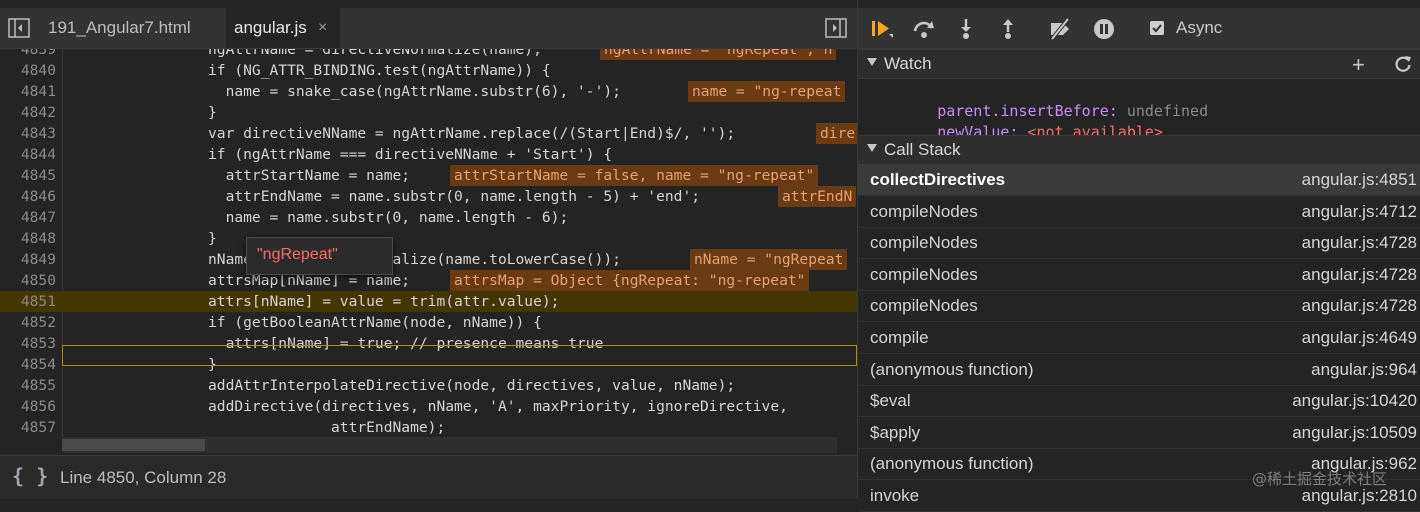 This screenshot has width=1420, height=512. I want to click on call-stack-frame: compileNodes angular.js:4712, so click(1139, 212).